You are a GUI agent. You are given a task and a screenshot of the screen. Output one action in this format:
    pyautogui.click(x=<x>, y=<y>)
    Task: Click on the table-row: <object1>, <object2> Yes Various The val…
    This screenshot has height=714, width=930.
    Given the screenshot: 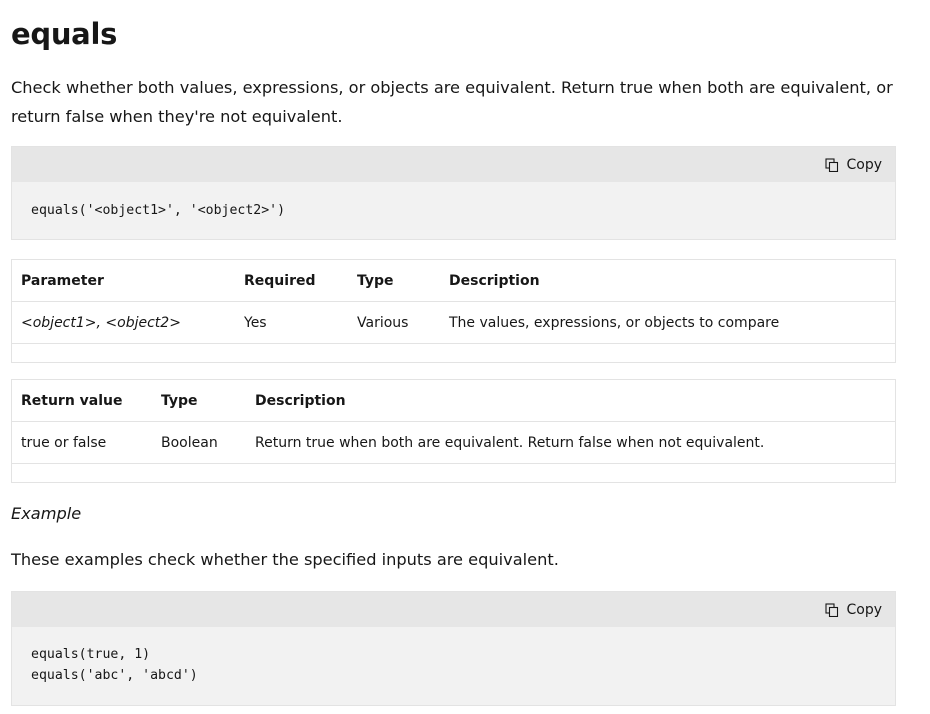 What is the action you would take?
    pyautogui.click(x=453, y=322)
    